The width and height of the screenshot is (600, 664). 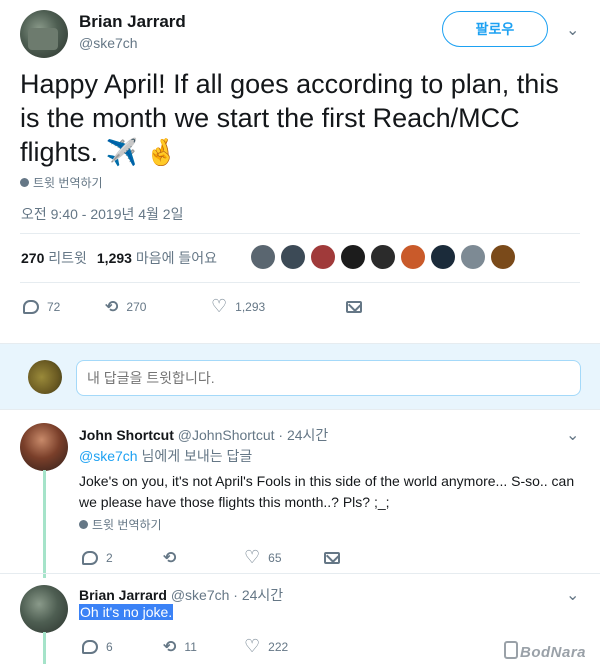 What do you see at coordinates (328, 378) in the screenshot?
I see `reply-input` at bounding box center [328, 378].